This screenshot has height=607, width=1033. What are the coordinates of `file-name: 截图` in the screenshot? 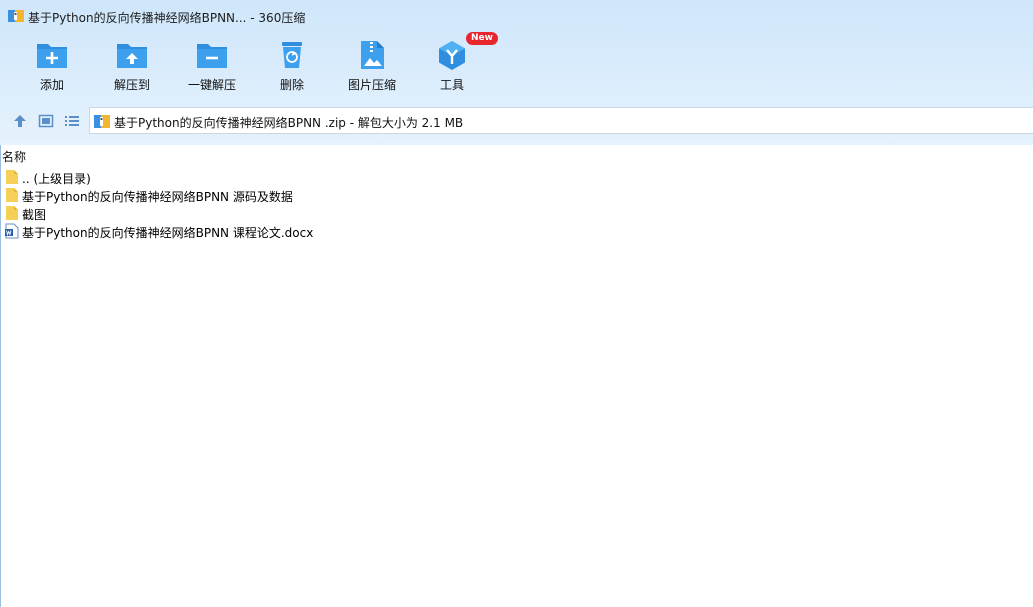 It's located at (34, 215).